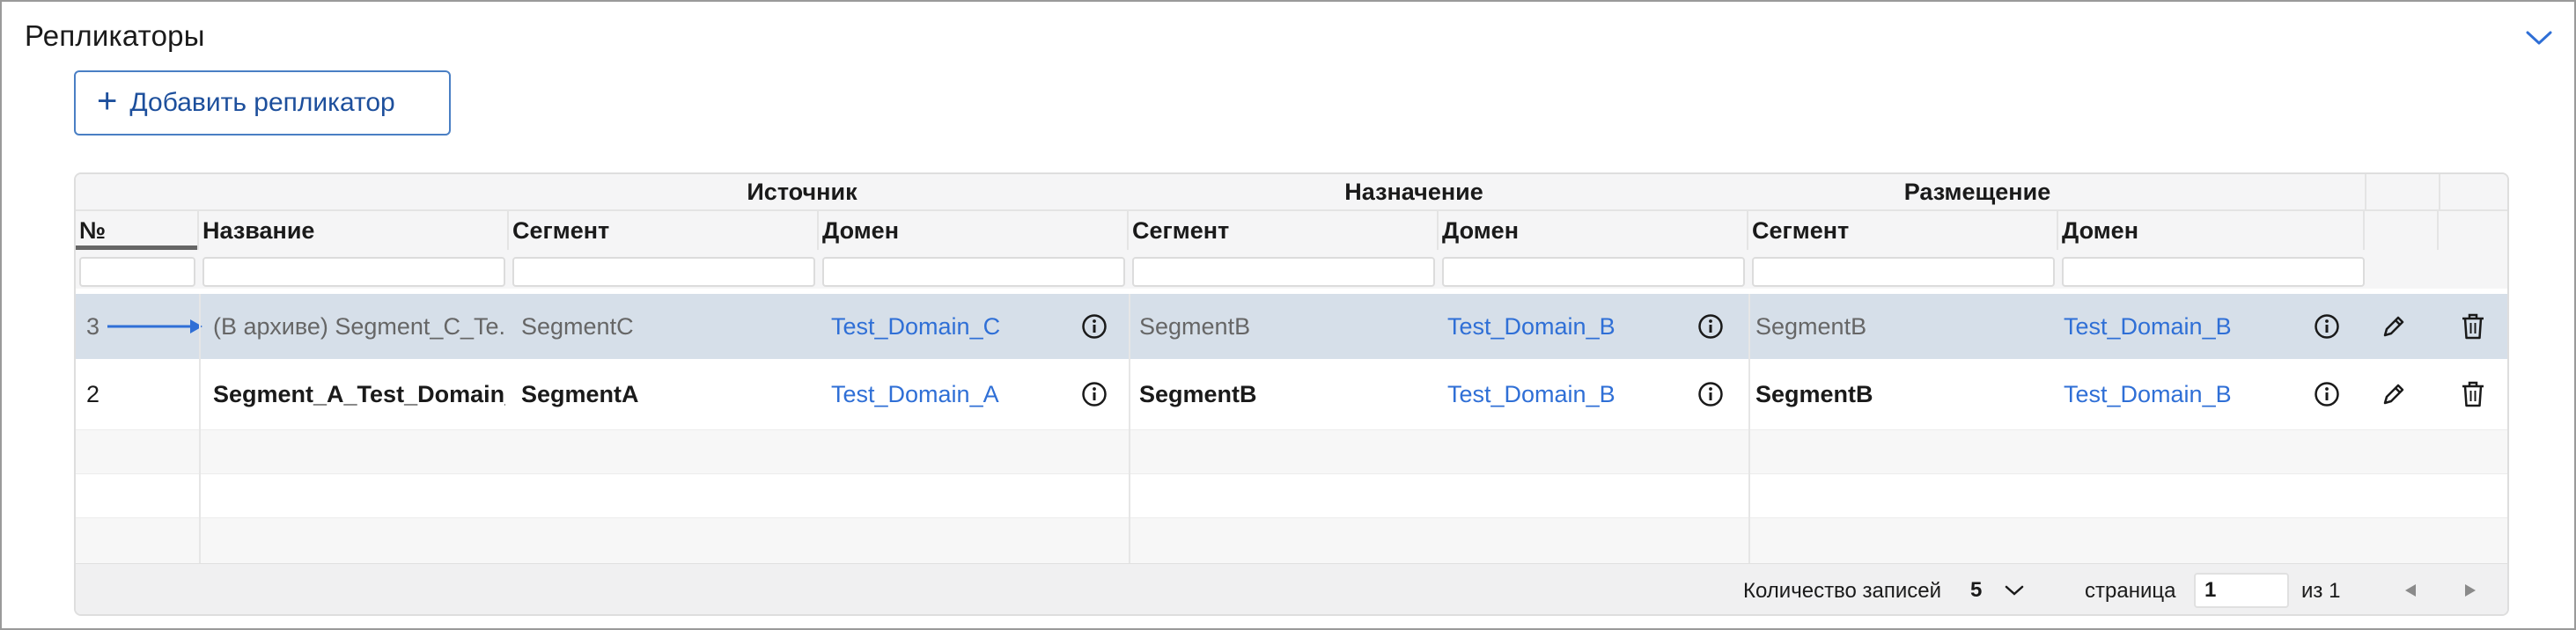 This screenshot has width=2576, height=630. I want to click on row-src-segment: SegmentC, so click(577, 326).